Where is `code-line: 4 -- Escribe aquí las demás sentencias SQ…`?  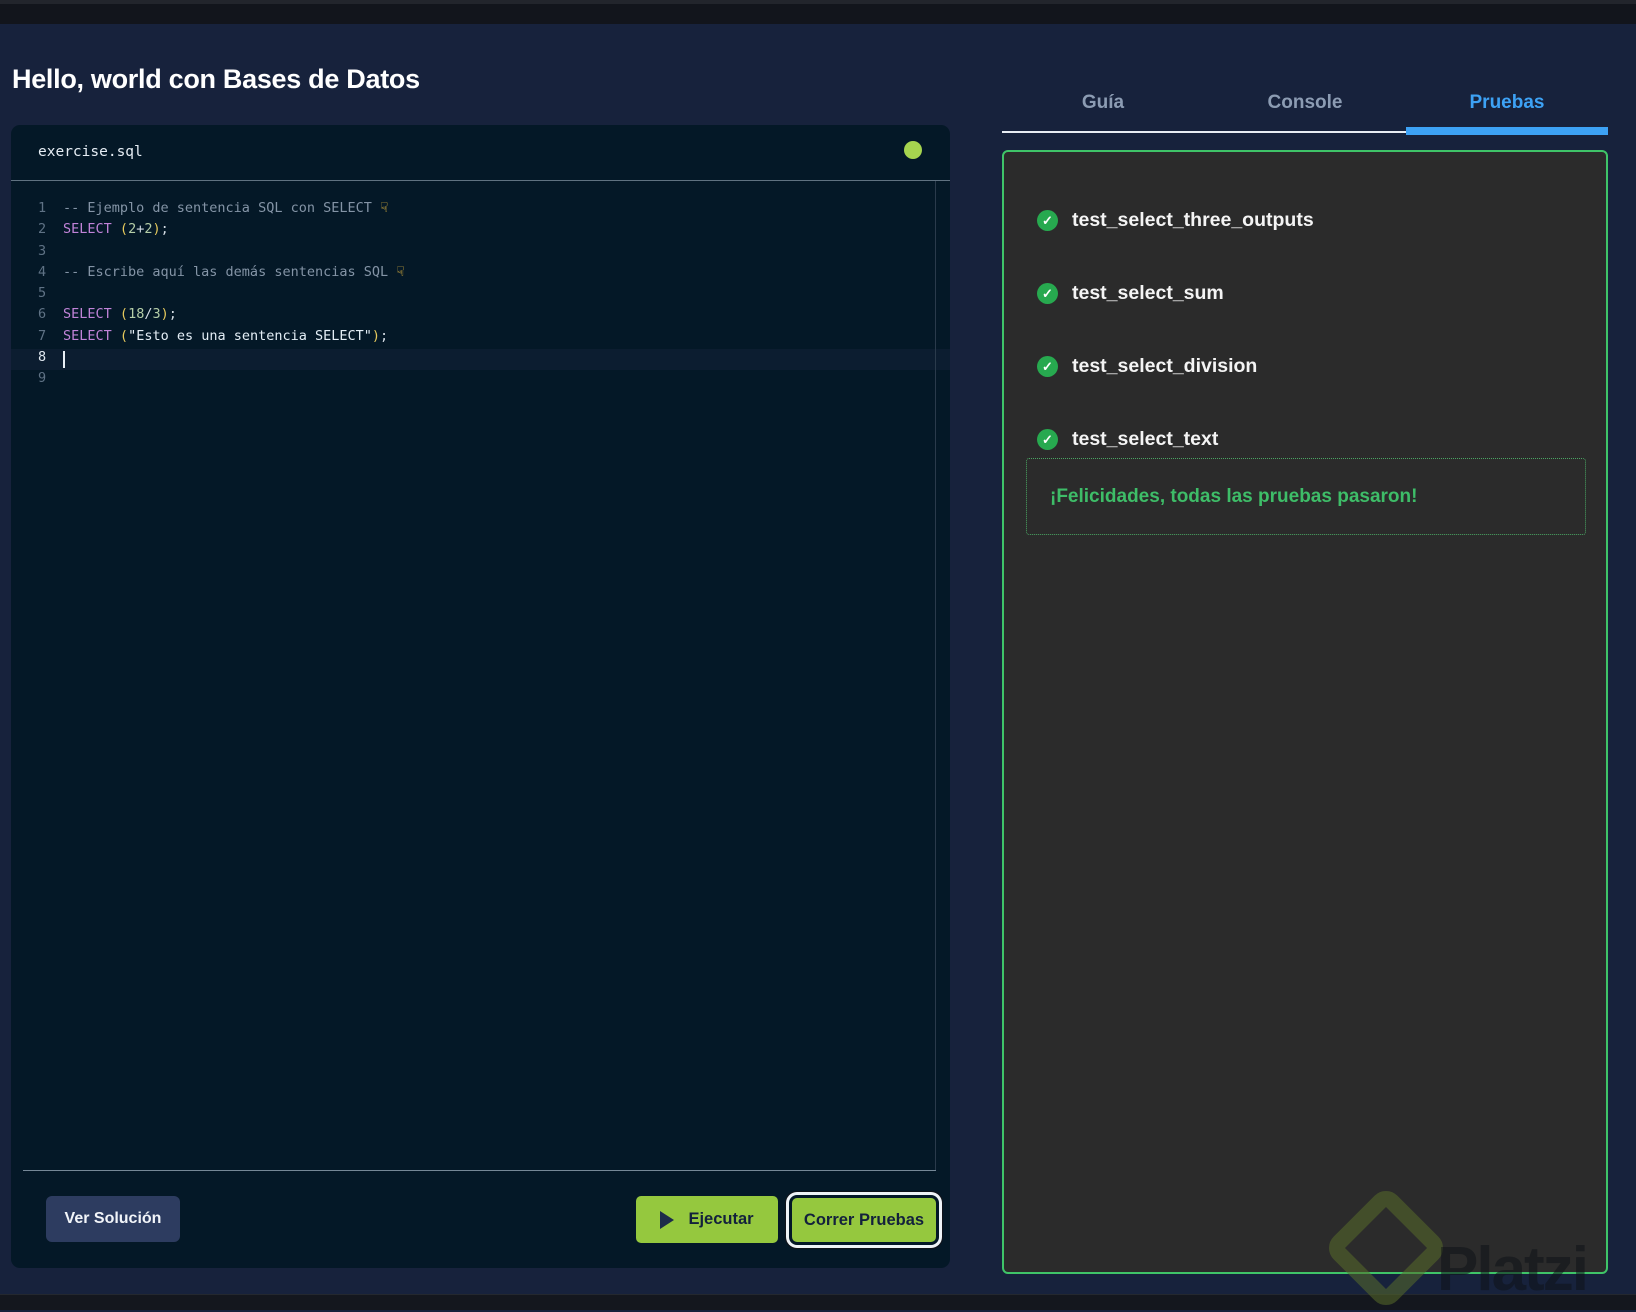
code-line: 4 -- Escribe aquí las demás sentencias SQ… is located at coordinates (480, 274).